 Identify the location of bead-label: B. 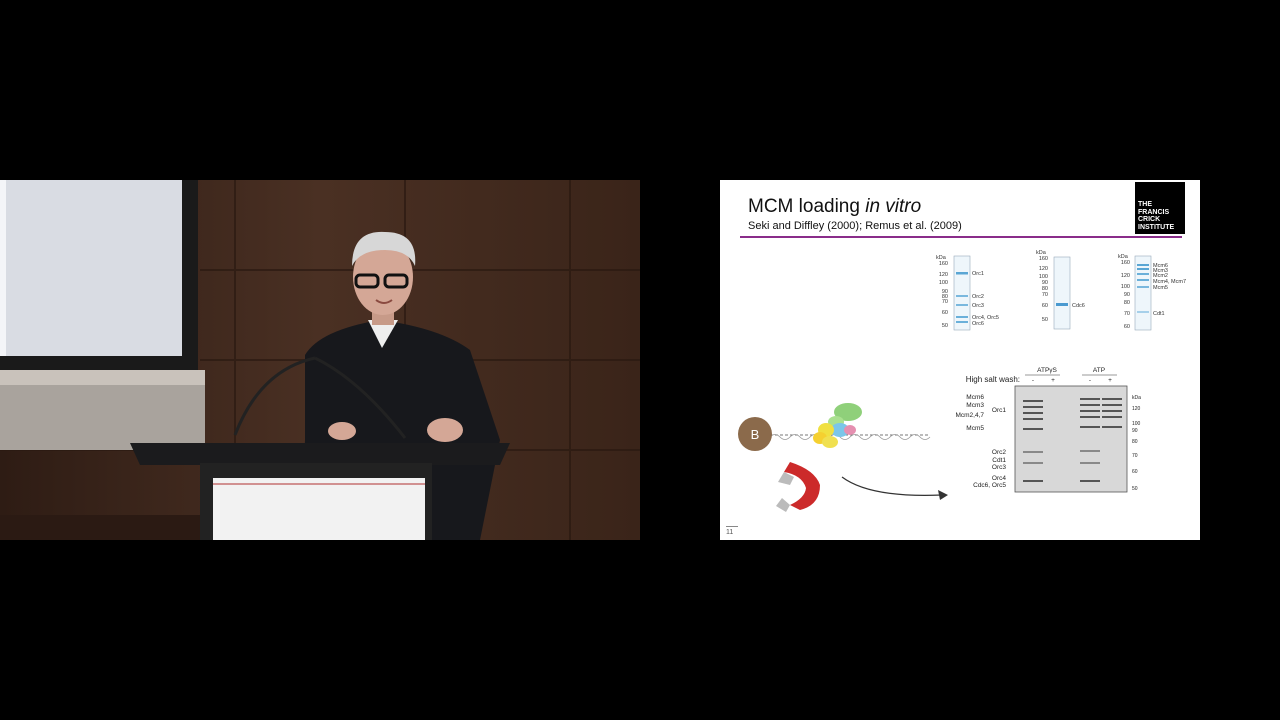
(755, 434).